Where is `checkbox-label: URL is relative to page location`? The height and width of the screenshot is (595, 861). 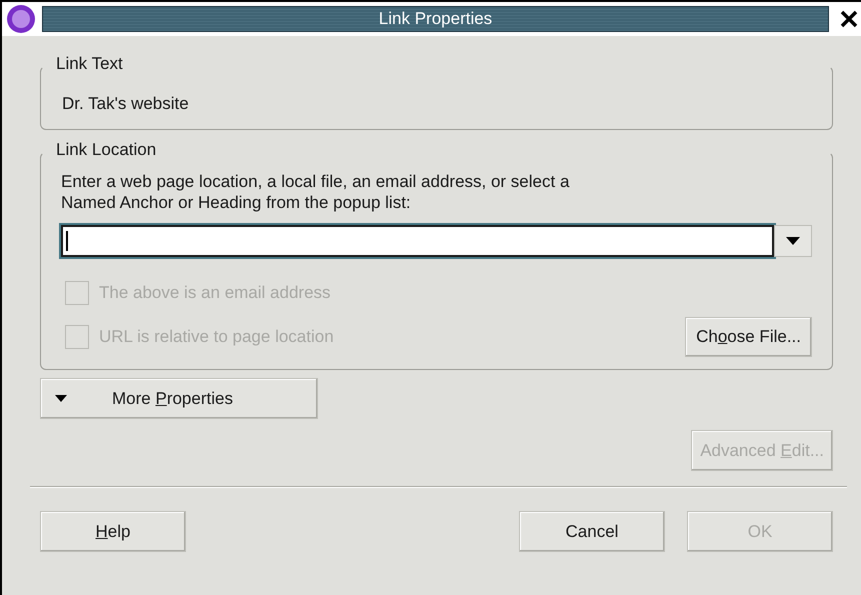
checkbox-label: URL is relative to page location is located at coordinates (216, 337).